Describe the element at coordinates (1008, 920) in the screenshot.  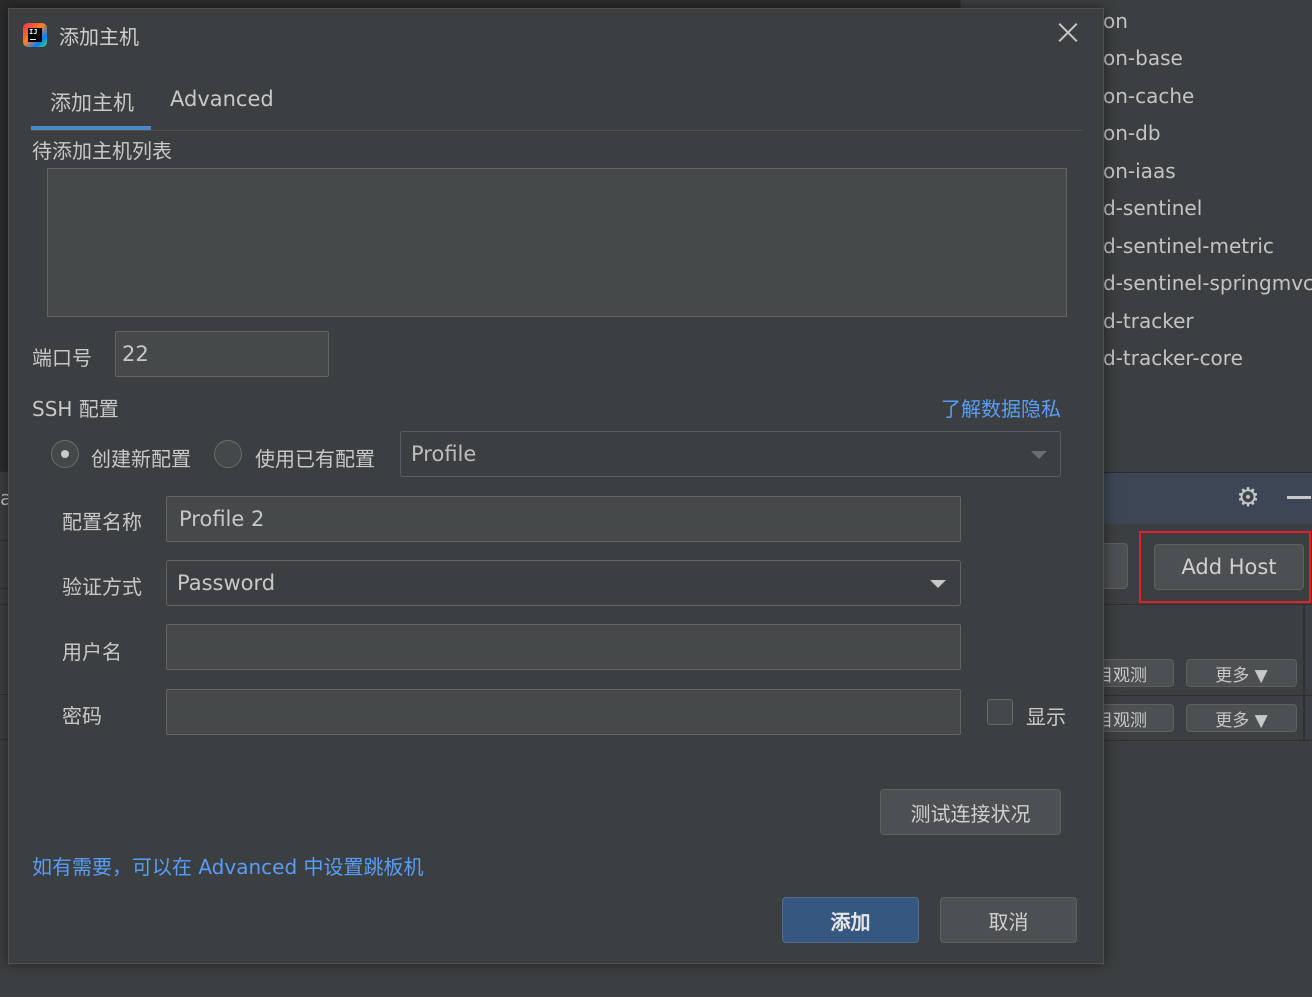
I see `cancel-button: 取消` at that location.